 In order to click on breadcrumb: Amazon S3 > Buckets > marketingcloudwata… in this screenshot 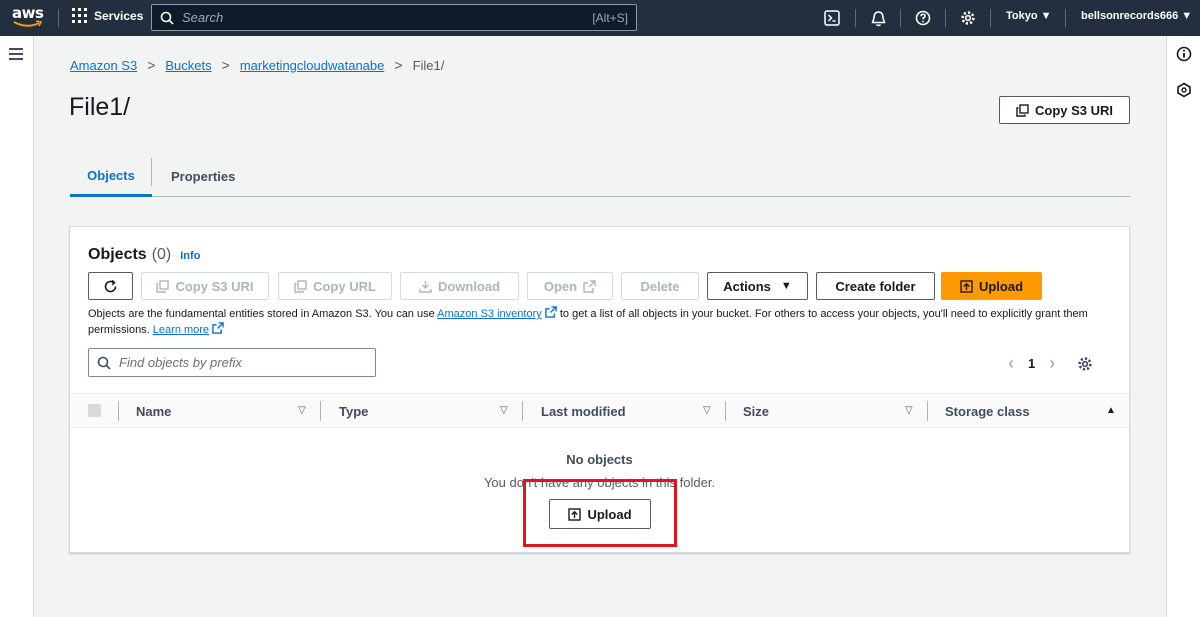, I will do `click(257, 65)`.